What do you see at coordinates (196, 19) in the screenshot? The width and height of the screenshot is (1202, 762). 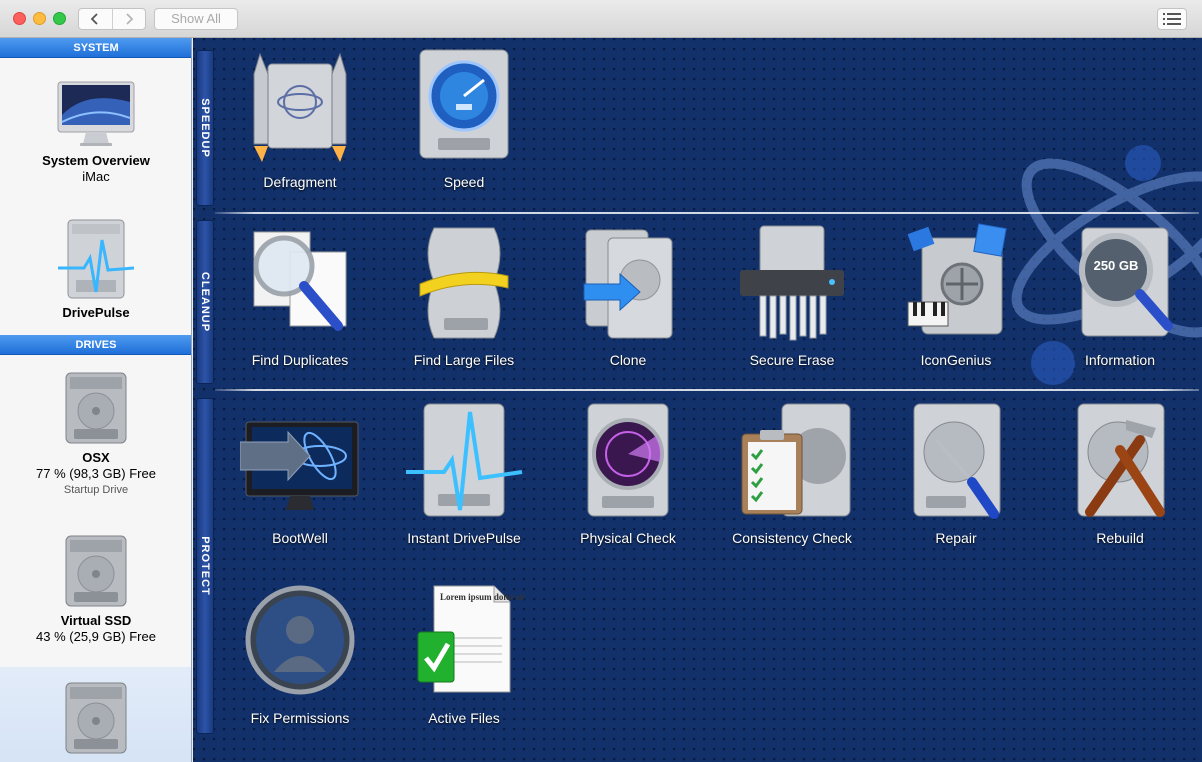 I see `show-all-button: Show All` at bounding box center [196, 19].